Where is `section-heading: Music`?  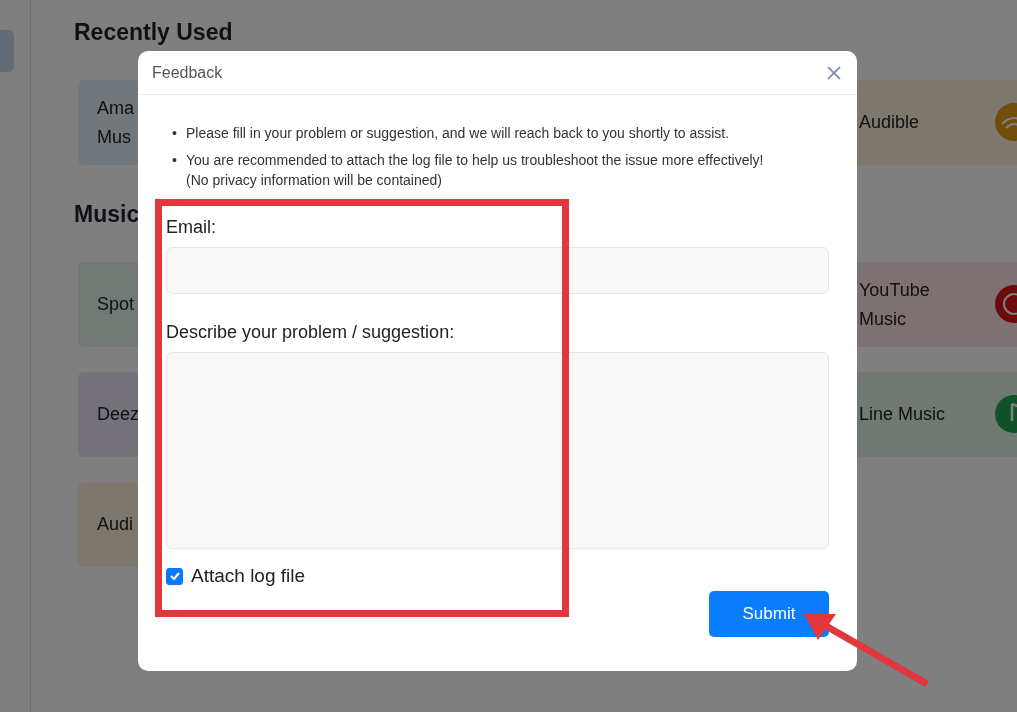
section-heading: Music is located at coordinates (107, 214).